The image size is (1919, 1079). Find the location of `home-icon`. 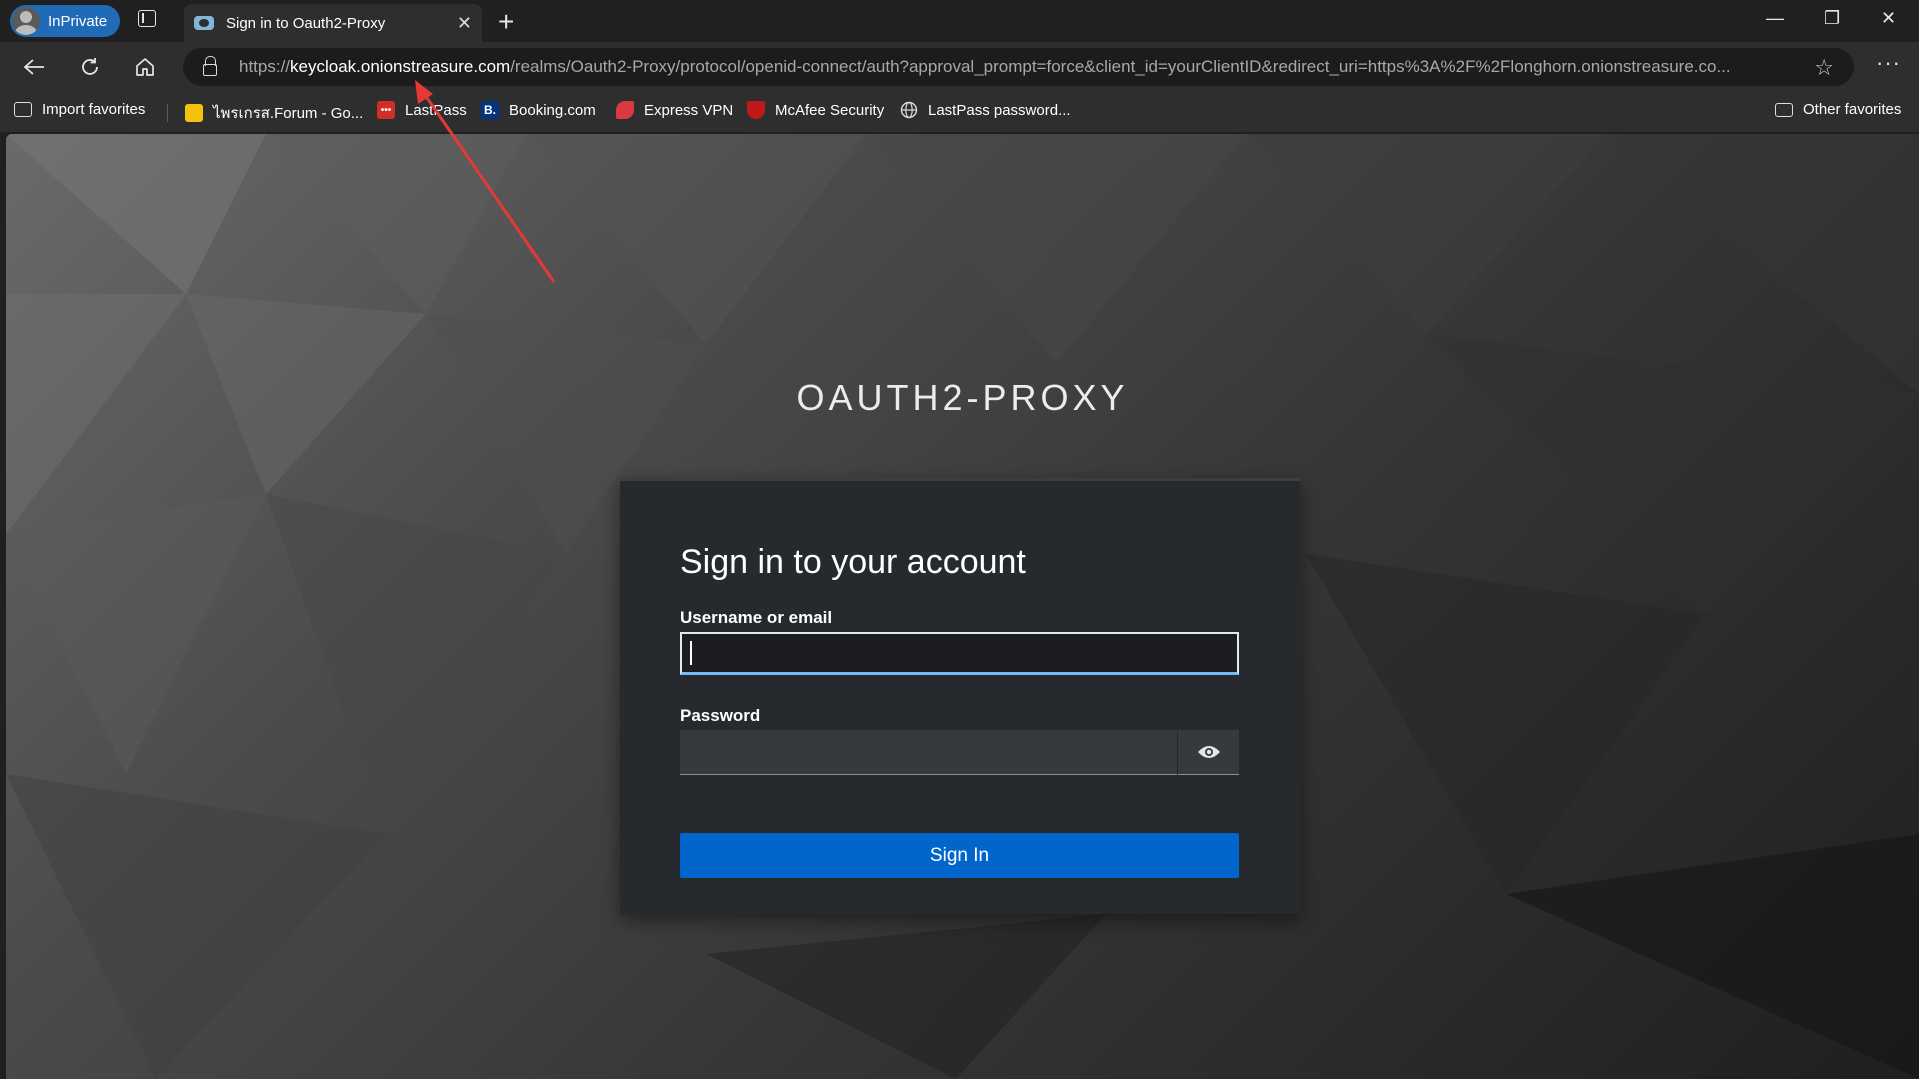

home-icon is located at coordinates (145, 67).